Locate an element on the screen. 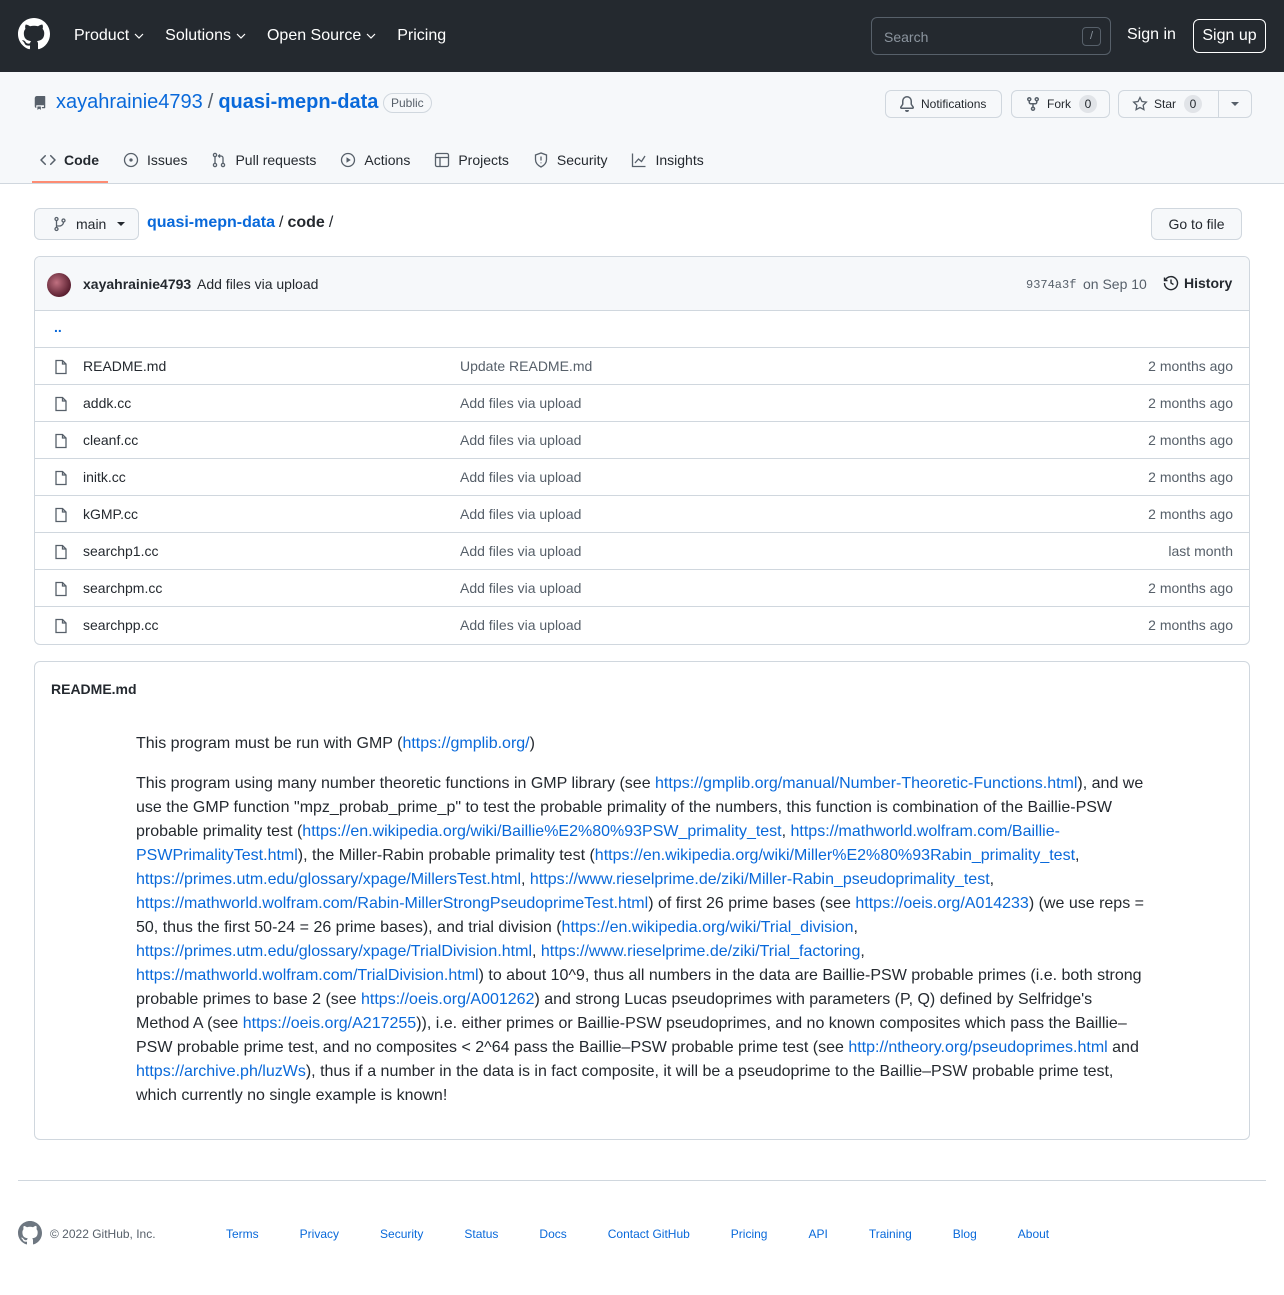 The width and height of the screenshot is (1284, 1295). footer-link-security: Security is located at coordinates (401, 1234).